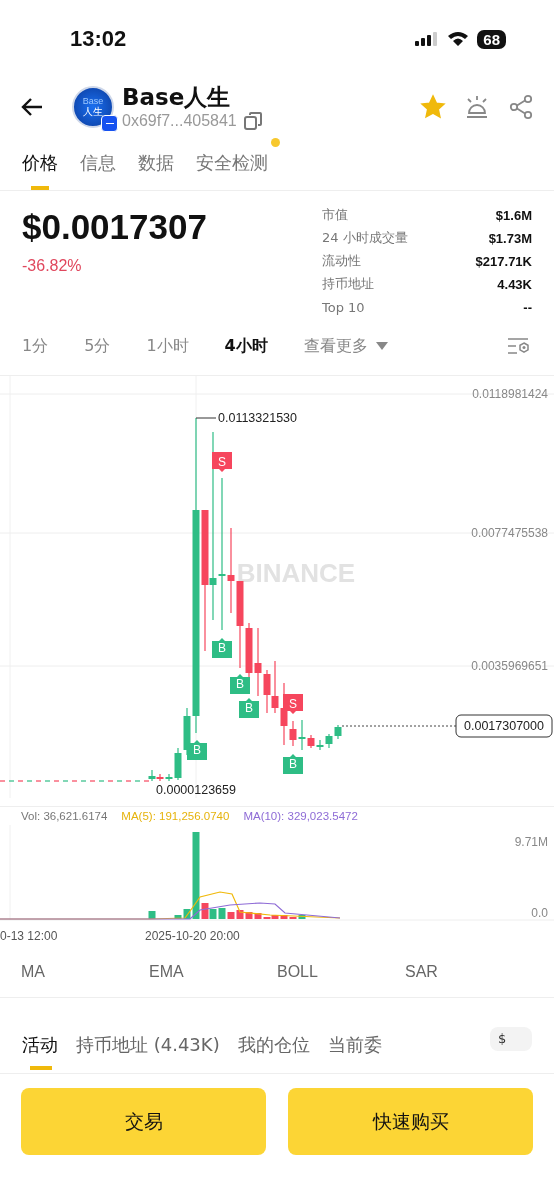  What do you see at coordinates (511, 1038) in the screenshot?
I see `currency-toggle: $` at bounding box center [511, 1038].